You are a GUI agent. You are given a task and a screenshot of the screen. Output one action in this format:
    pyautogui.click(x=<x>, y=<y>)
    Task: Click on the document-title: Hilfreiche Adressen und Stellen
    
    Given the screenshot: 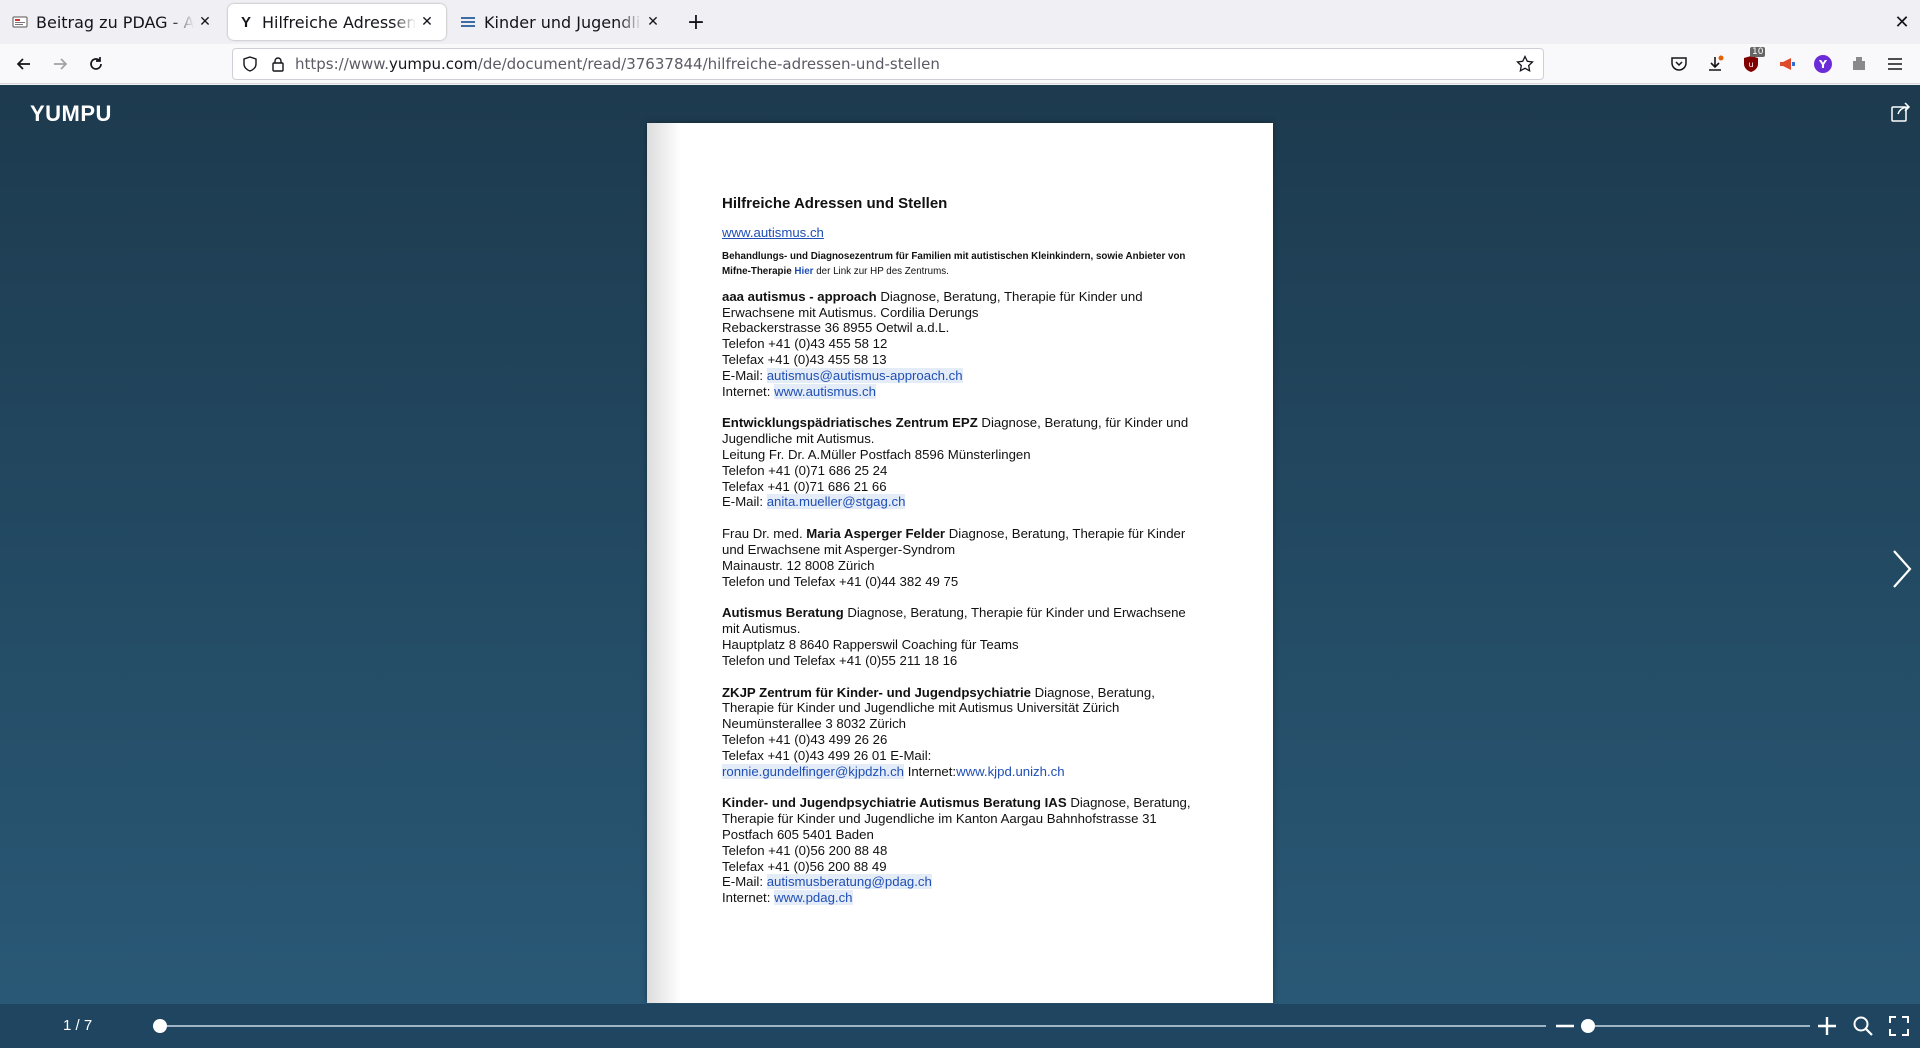 What is the action you would take?
    pyautogui.click(x=835, y=203)
    